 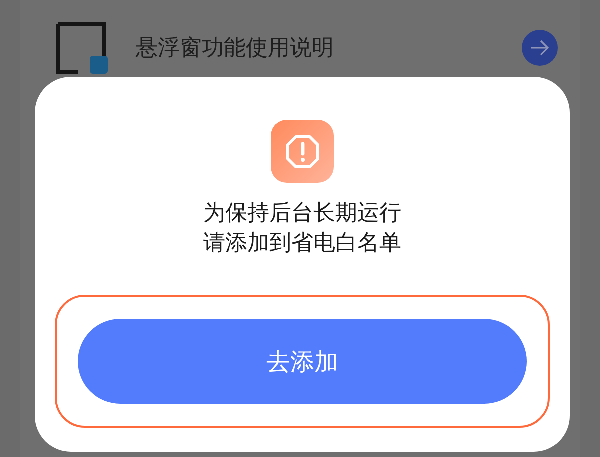 I want to click on dialog-message: 为保持后台长期运行, so click(x=303, y=214).